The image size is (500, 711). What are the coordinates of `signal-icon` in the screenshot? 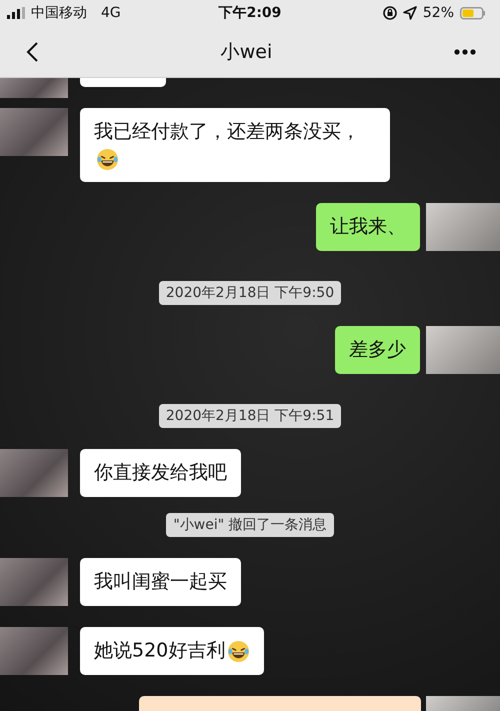 It's located at (16, 13).